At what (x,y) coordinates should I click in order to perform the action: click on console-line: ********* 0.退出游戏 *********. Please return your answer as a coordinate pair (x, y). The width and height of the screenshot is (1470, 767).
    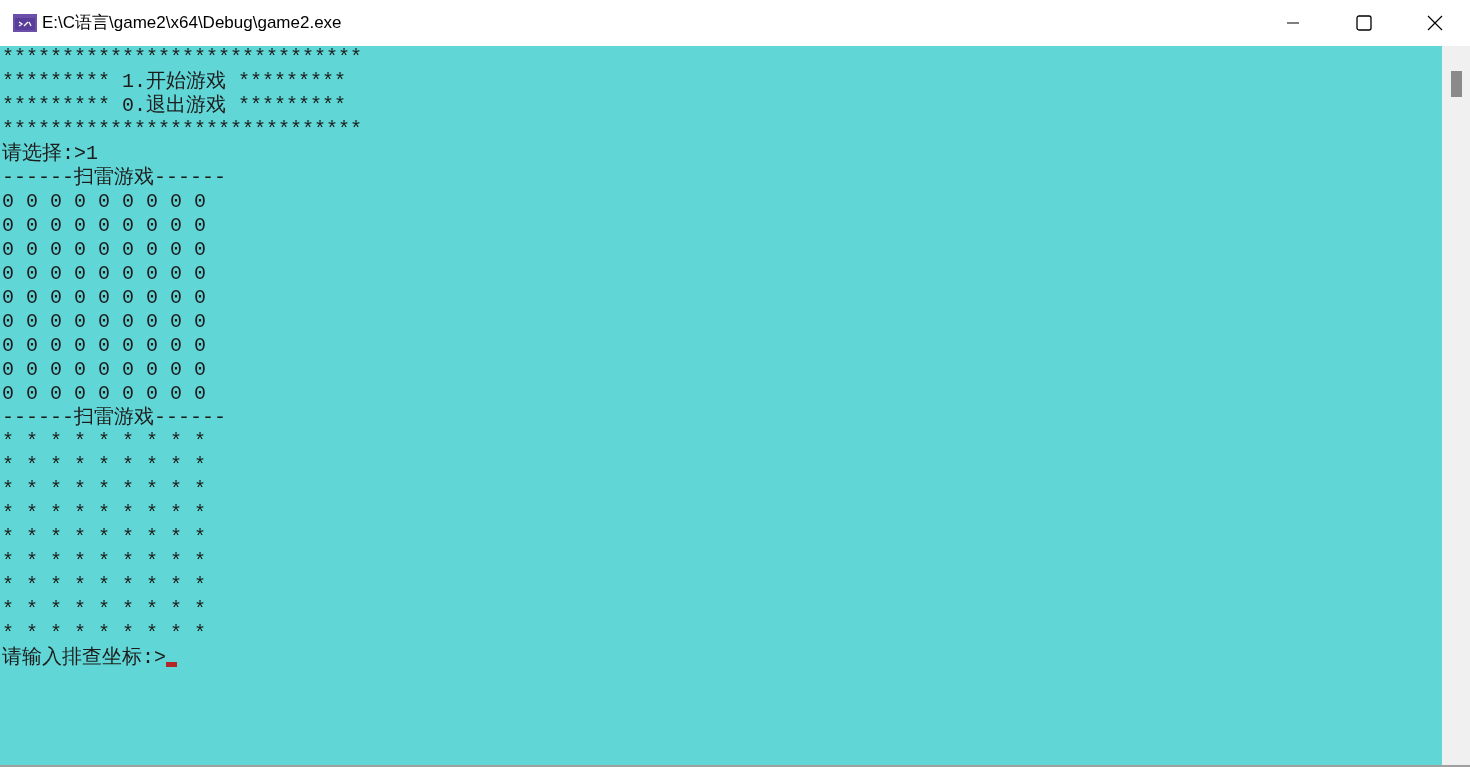
    Looking at the image, I should click on (174, 106).